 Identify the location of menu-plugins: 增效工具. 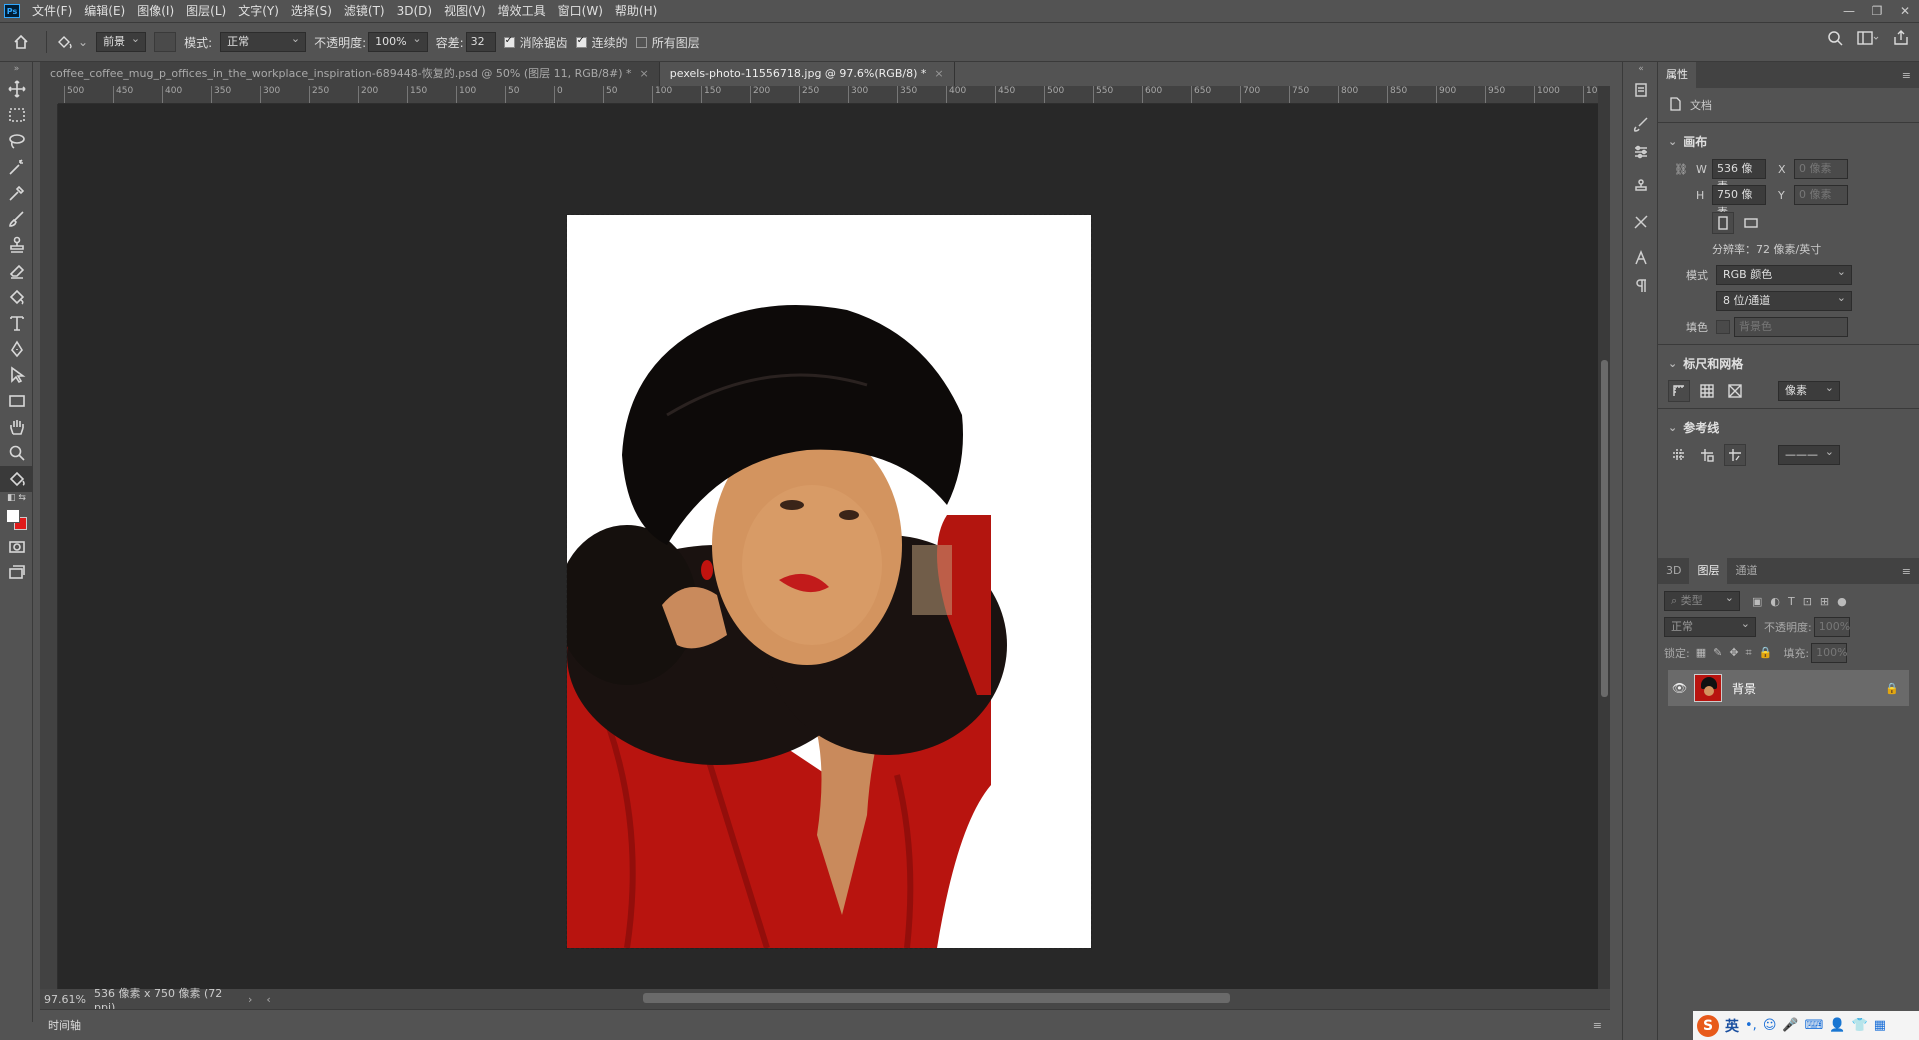
(522, 11).